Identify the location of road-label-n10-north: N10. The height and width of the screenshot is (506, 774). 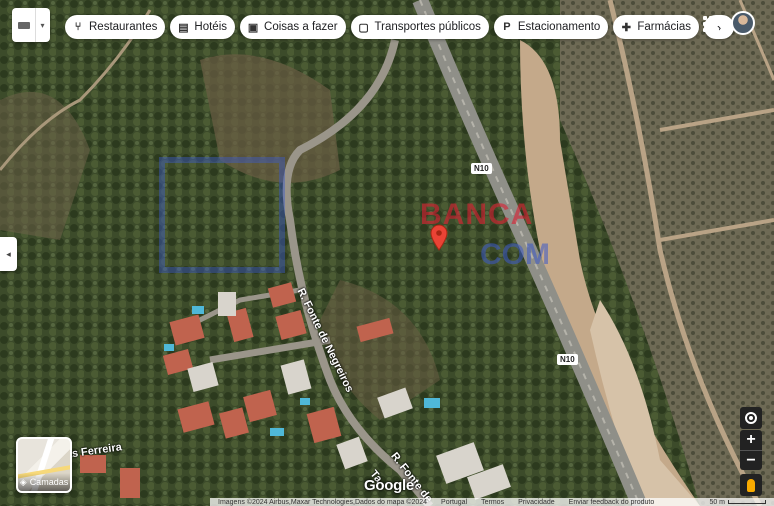
(481, 168).